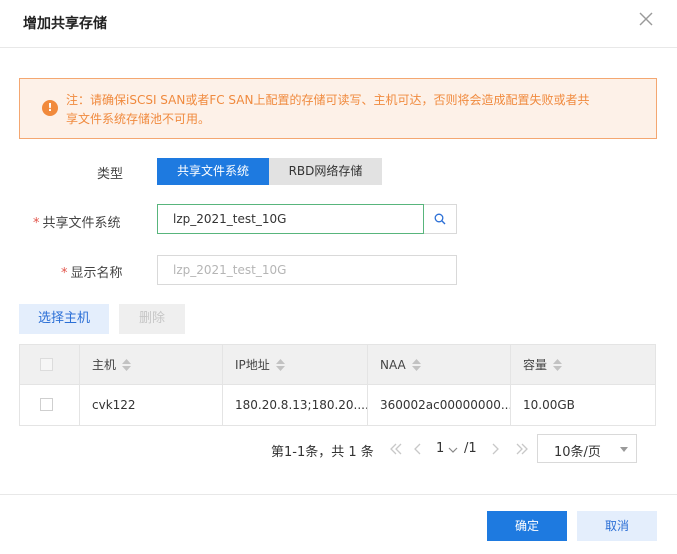 This screenshot has height=554, width=677. Describe the element at coordinates (151, 405) in the screenshot. I see `cell-host: cvk122` at that location.